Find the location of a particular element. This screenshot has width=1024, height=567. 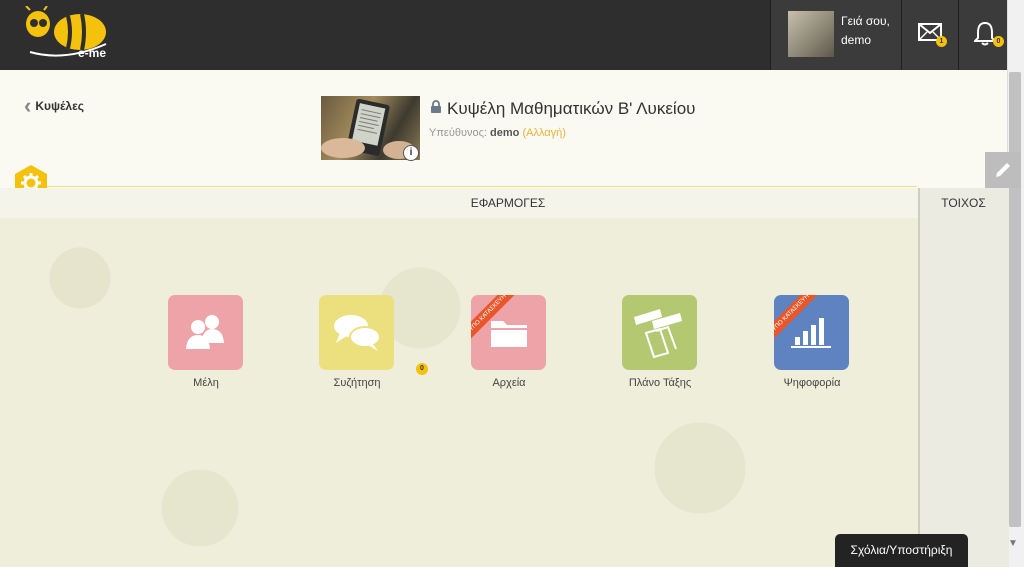

app-discussion: Συζήτηση is located at coordinates (357, 342).